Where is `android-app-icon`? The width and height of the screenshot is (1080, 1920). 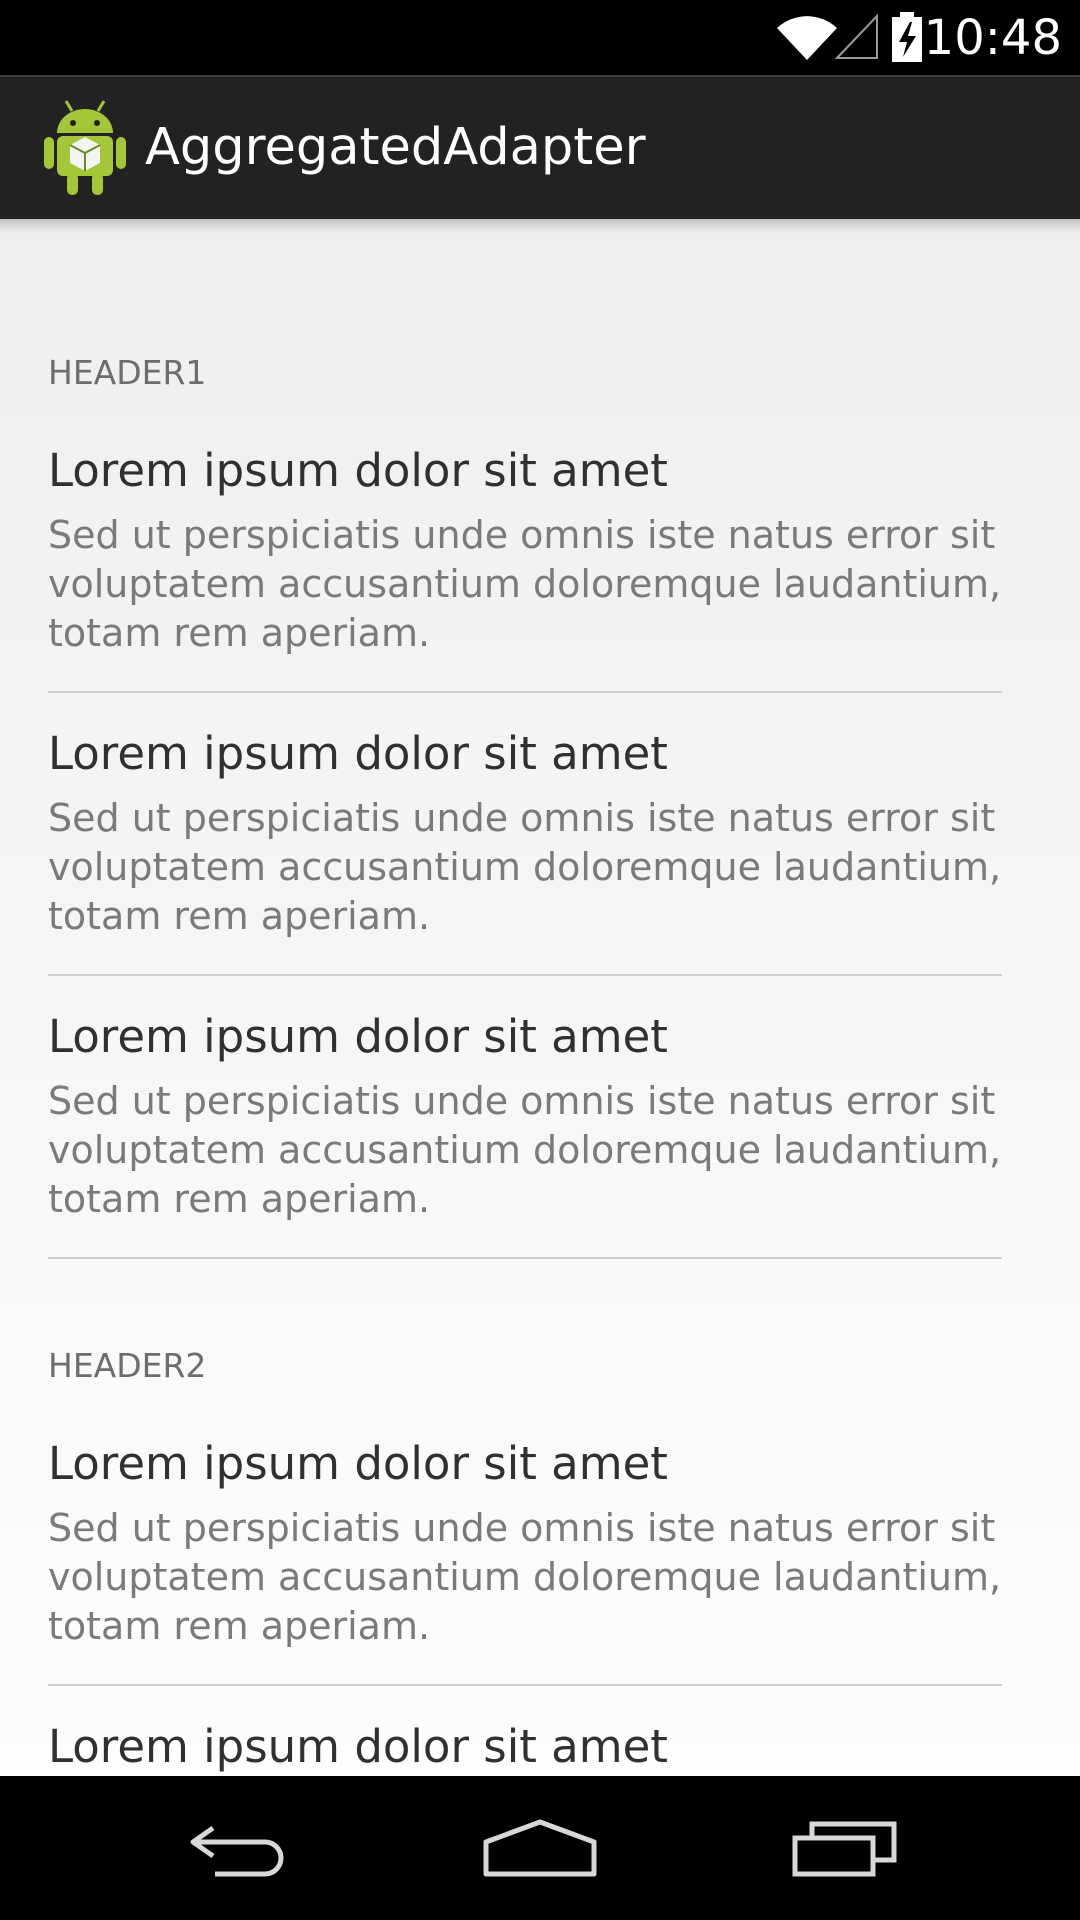 android-app-icon is located at coordinates (85, 147).